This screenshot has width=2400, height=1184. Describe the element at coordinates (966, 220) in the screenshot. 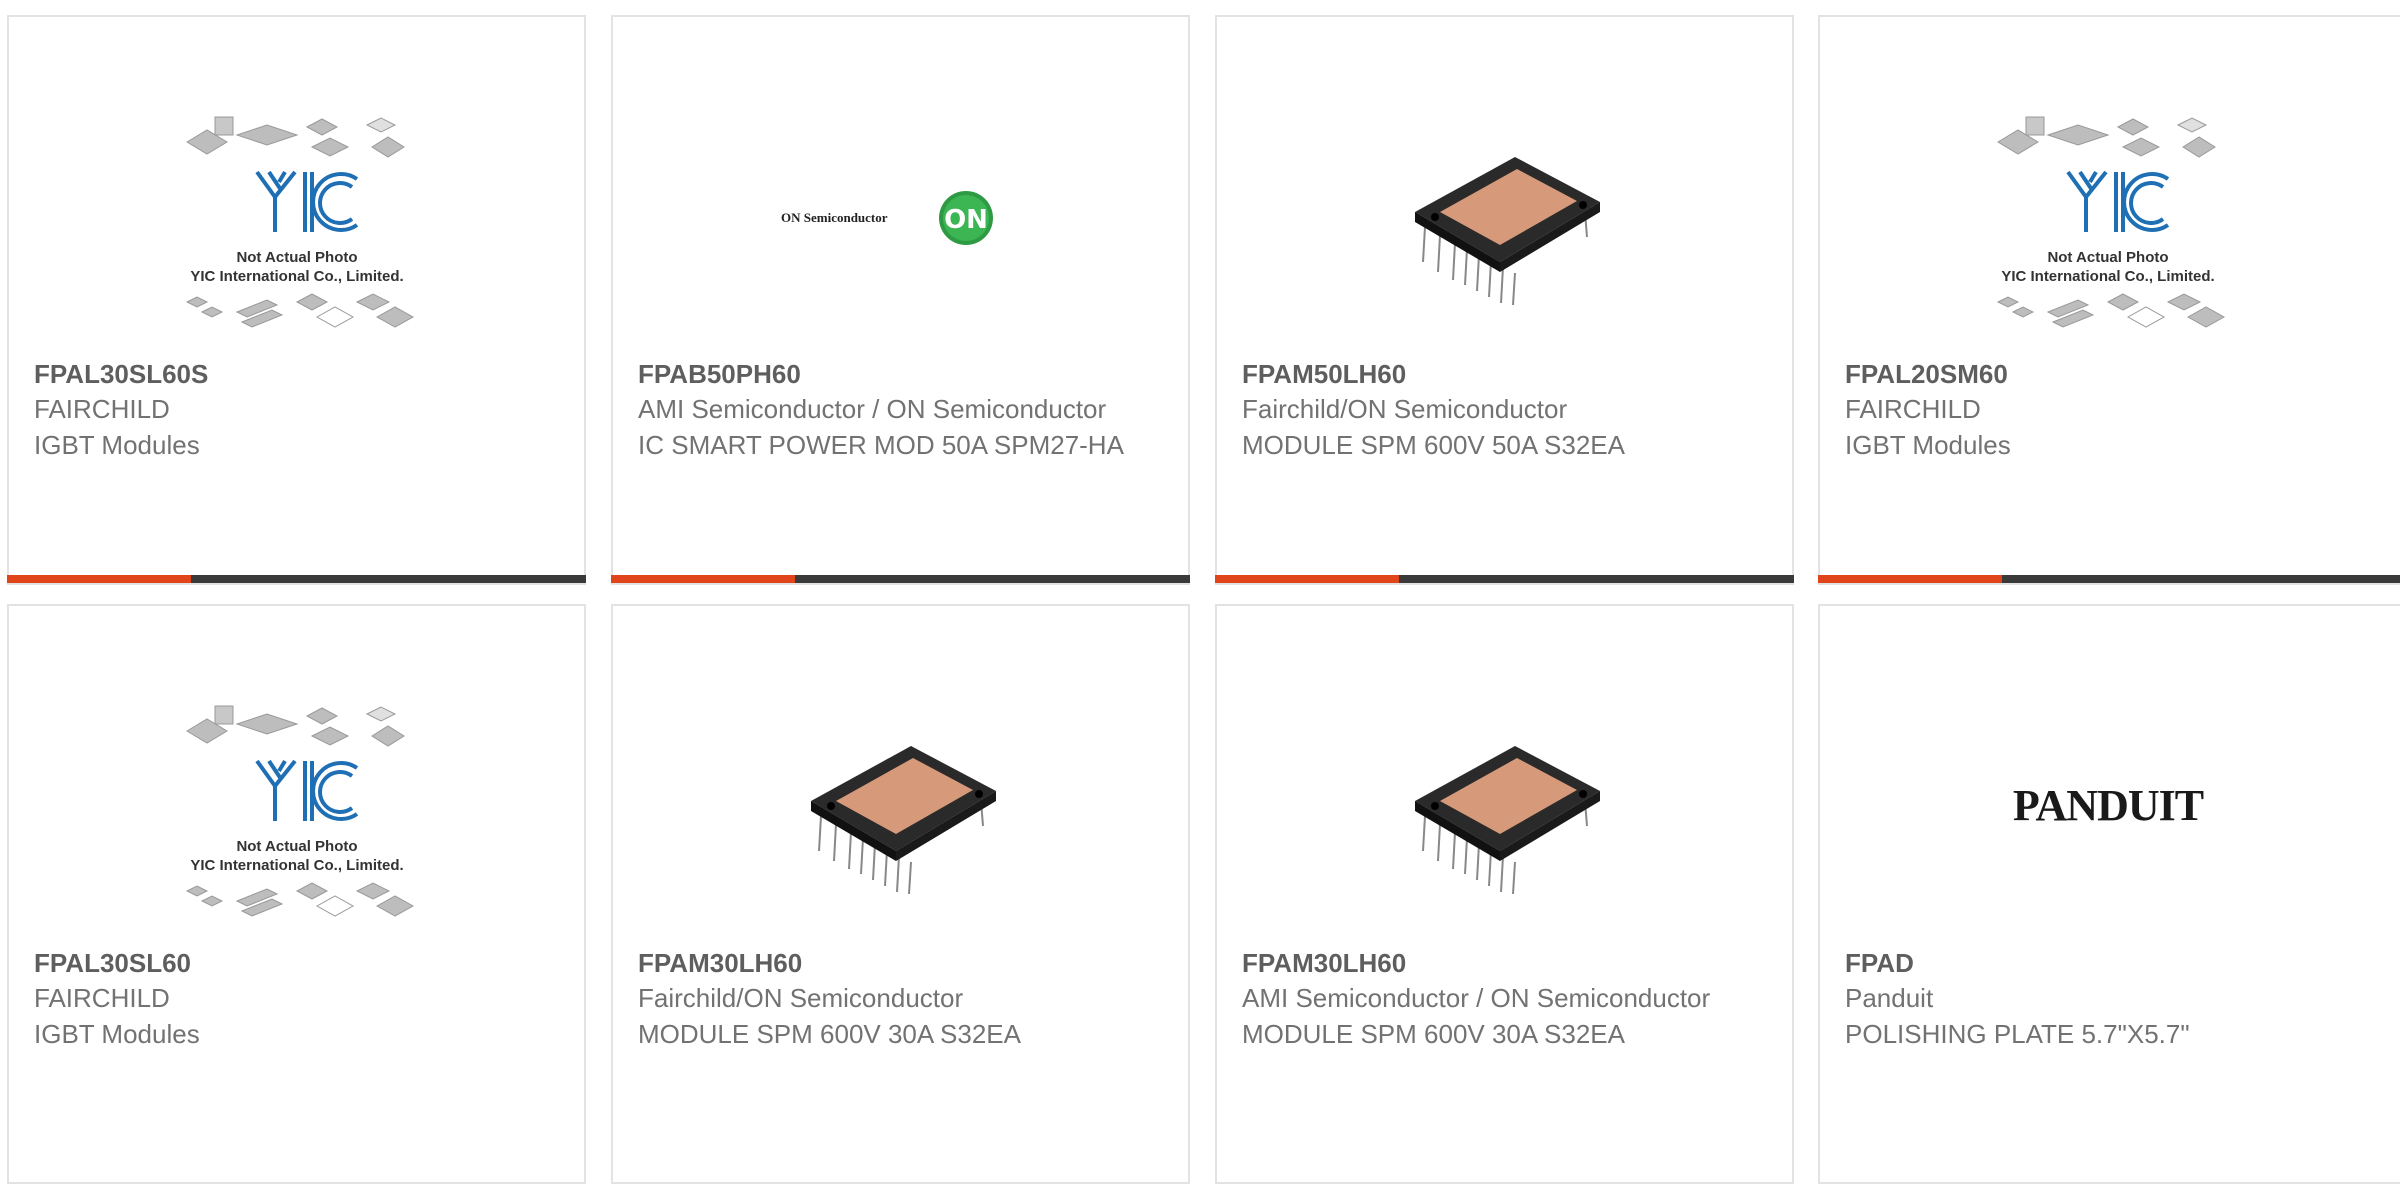

I see `on-badge-text: ON` at that location.